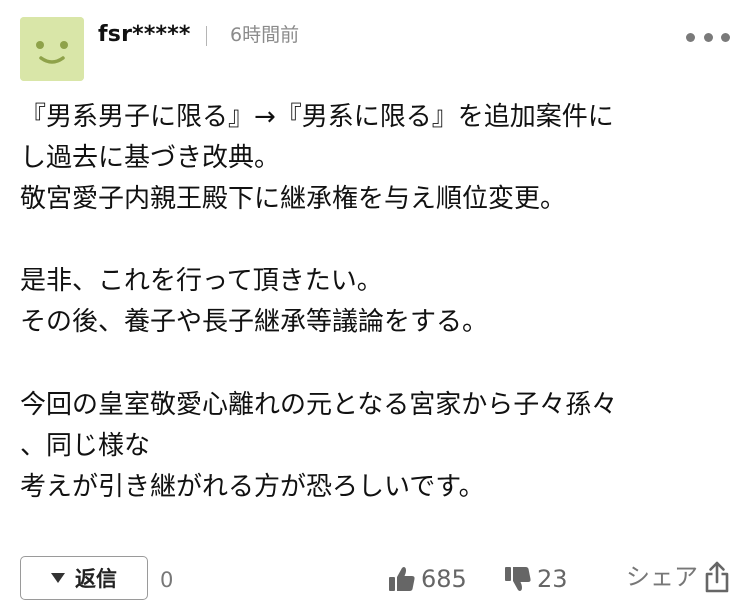 This screenshot has width=750, height=605. I want to click on timestamp: 6時間前, so click(265, 35).